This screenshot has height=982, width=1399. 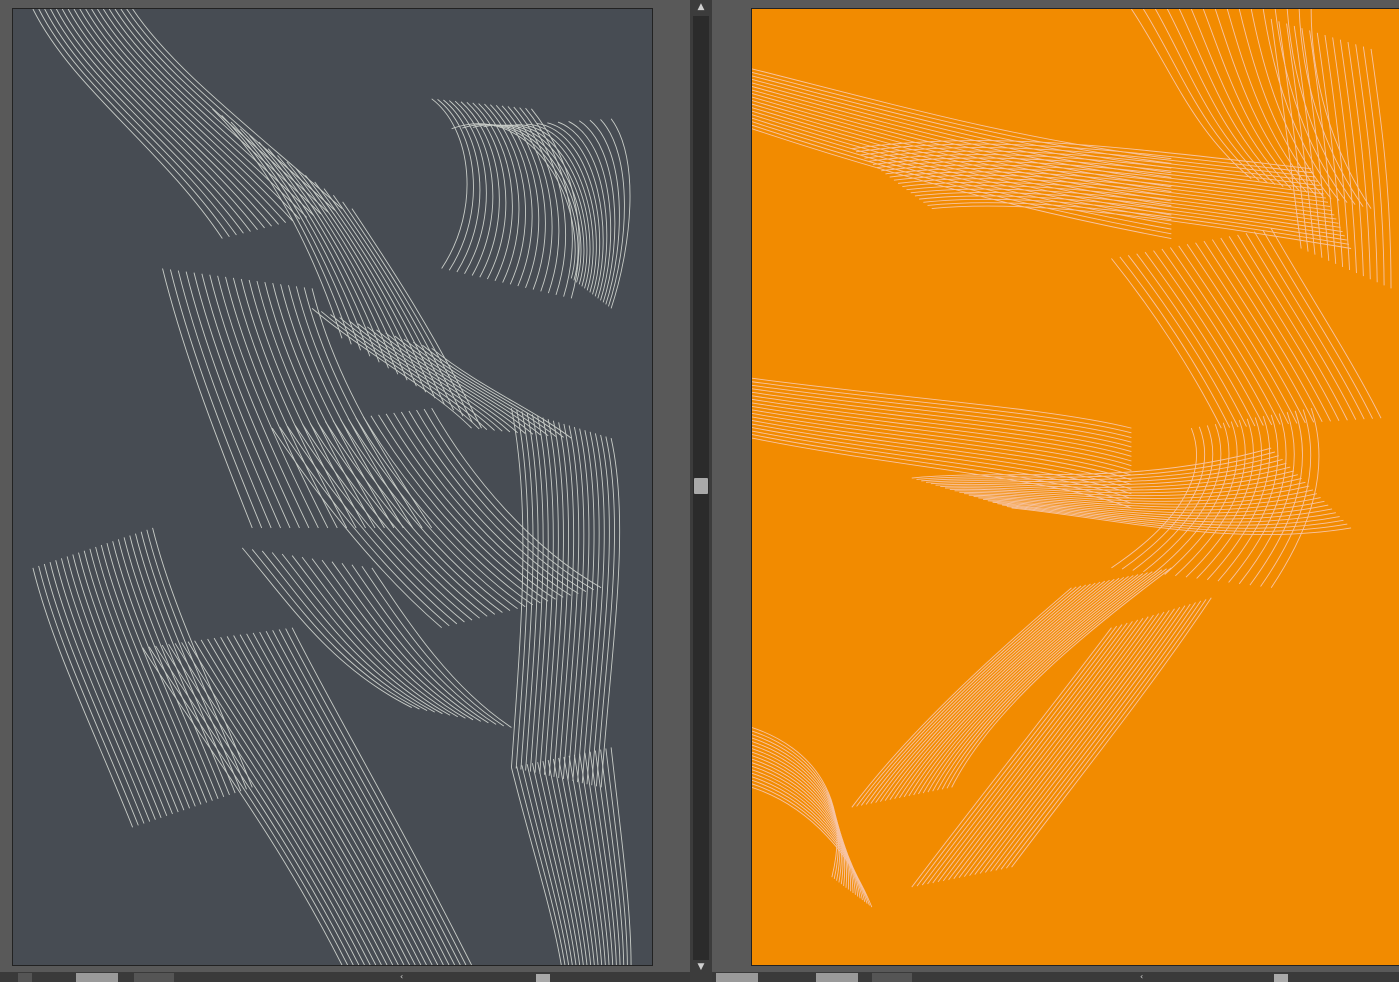 What do you see at coordinates (543, 978) in the screenshot?
I see `hscroll-thumb-left` at bounding box center [543, 978].